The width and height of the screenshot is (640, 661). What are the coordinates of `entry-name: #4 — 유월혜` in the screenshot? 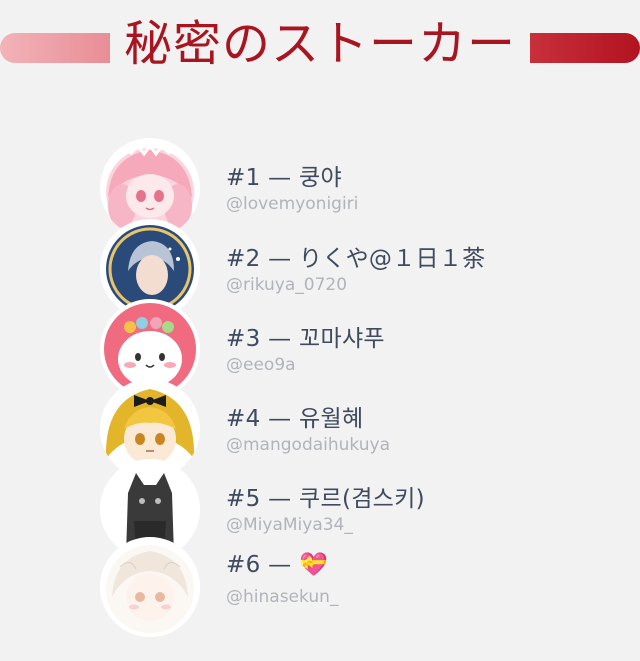 It's located at (294, 416).